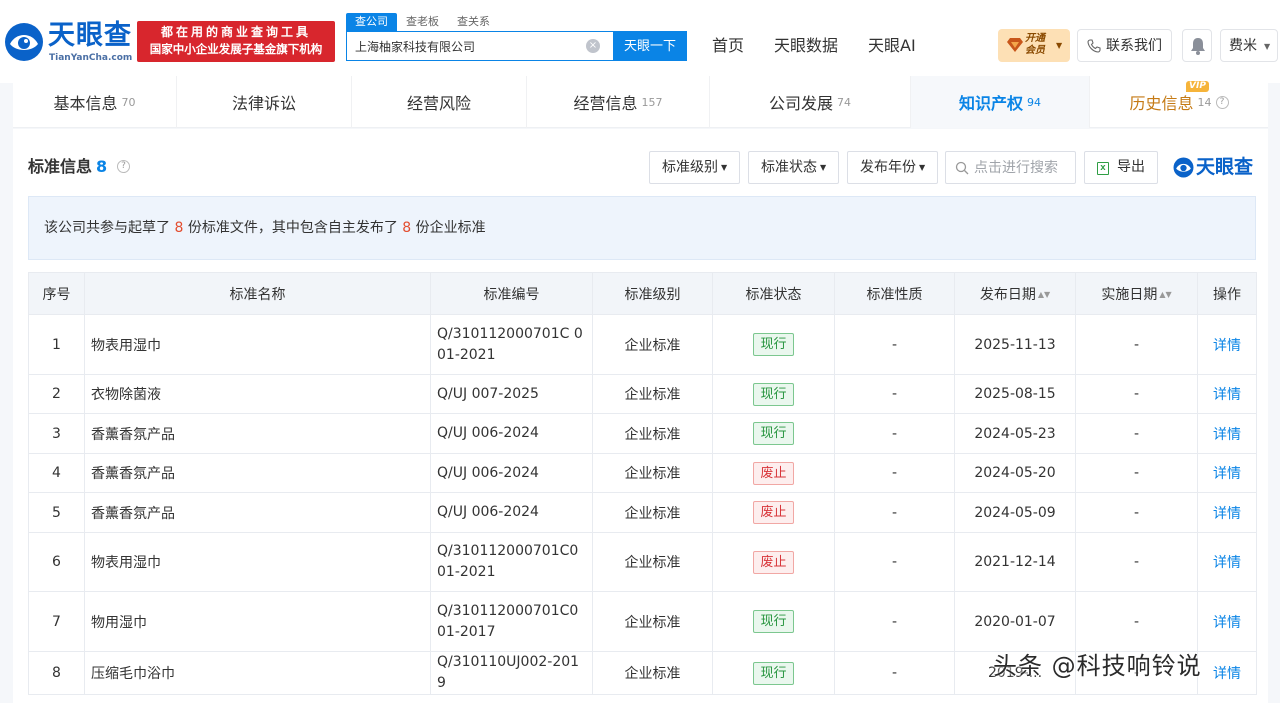 Image resolution: width=1280 pixels, height=703 pixels. Describe the element at coordinates (407, 228) in the screenshot. I see `notice-count-published: 8` at that location.